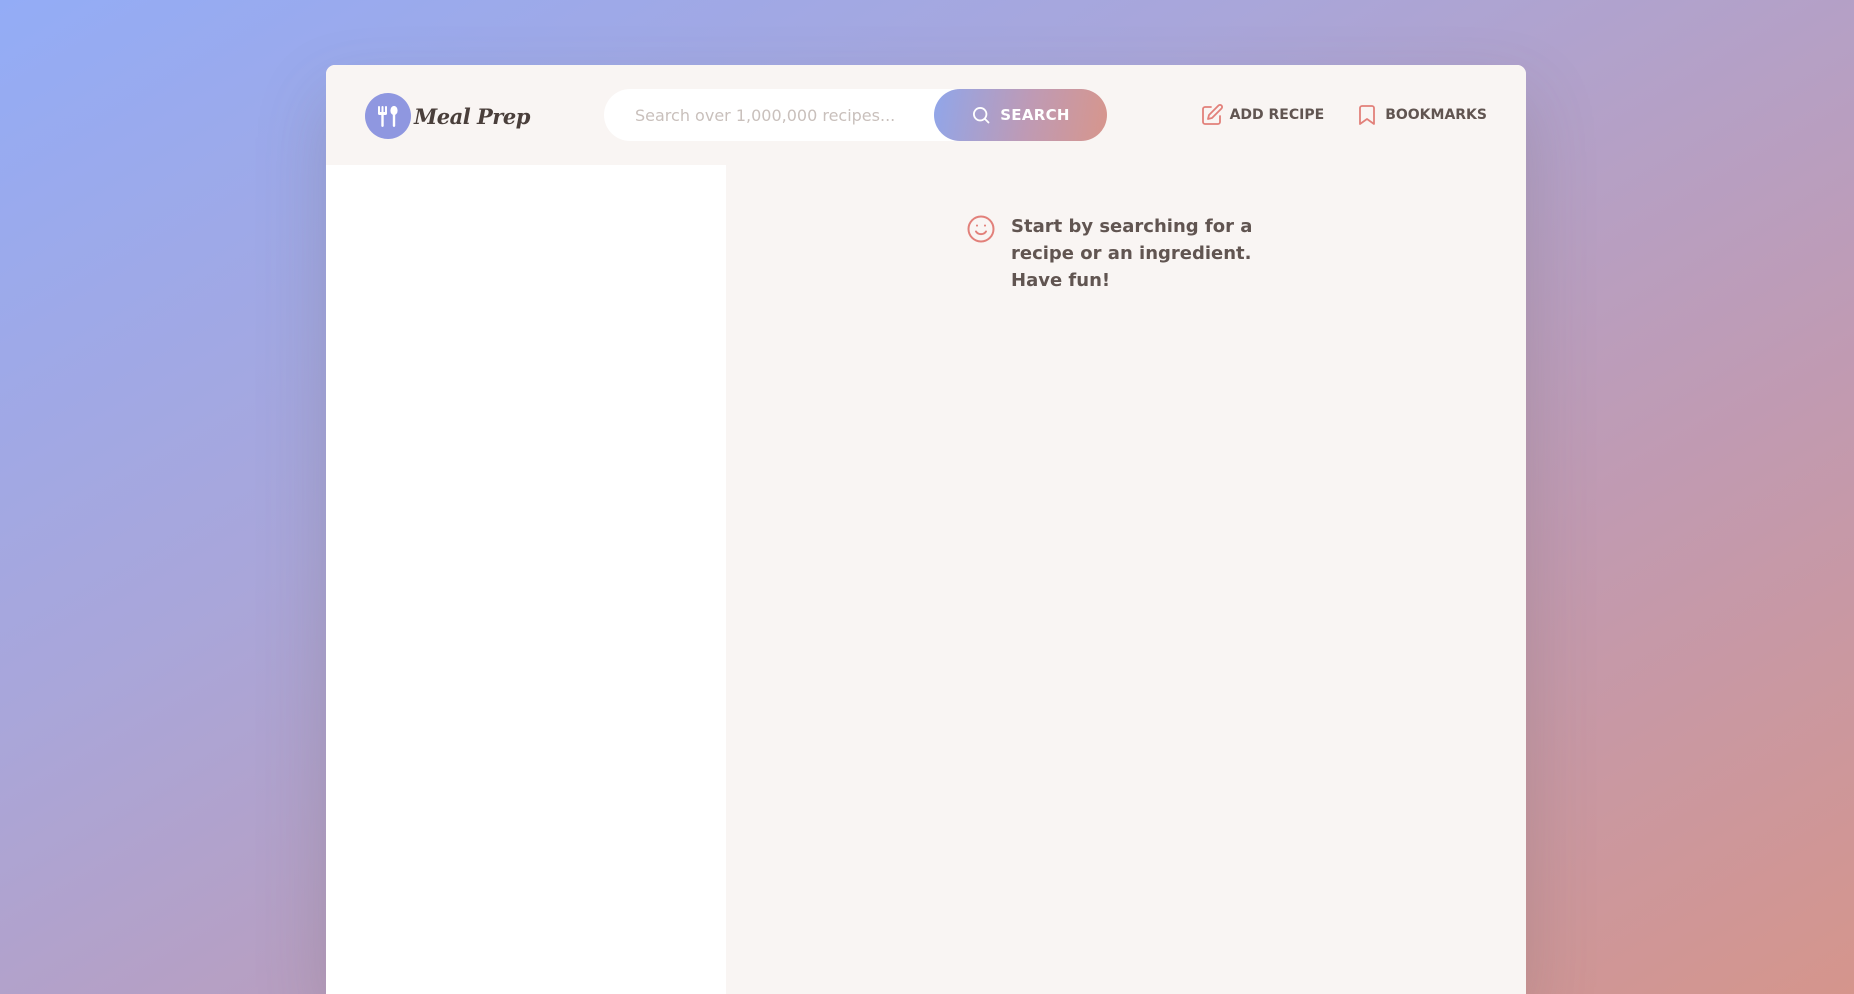 The width and height of the screenshot is (1854, 994). I want to click on logo: Meal Prep, so click(447, 116).